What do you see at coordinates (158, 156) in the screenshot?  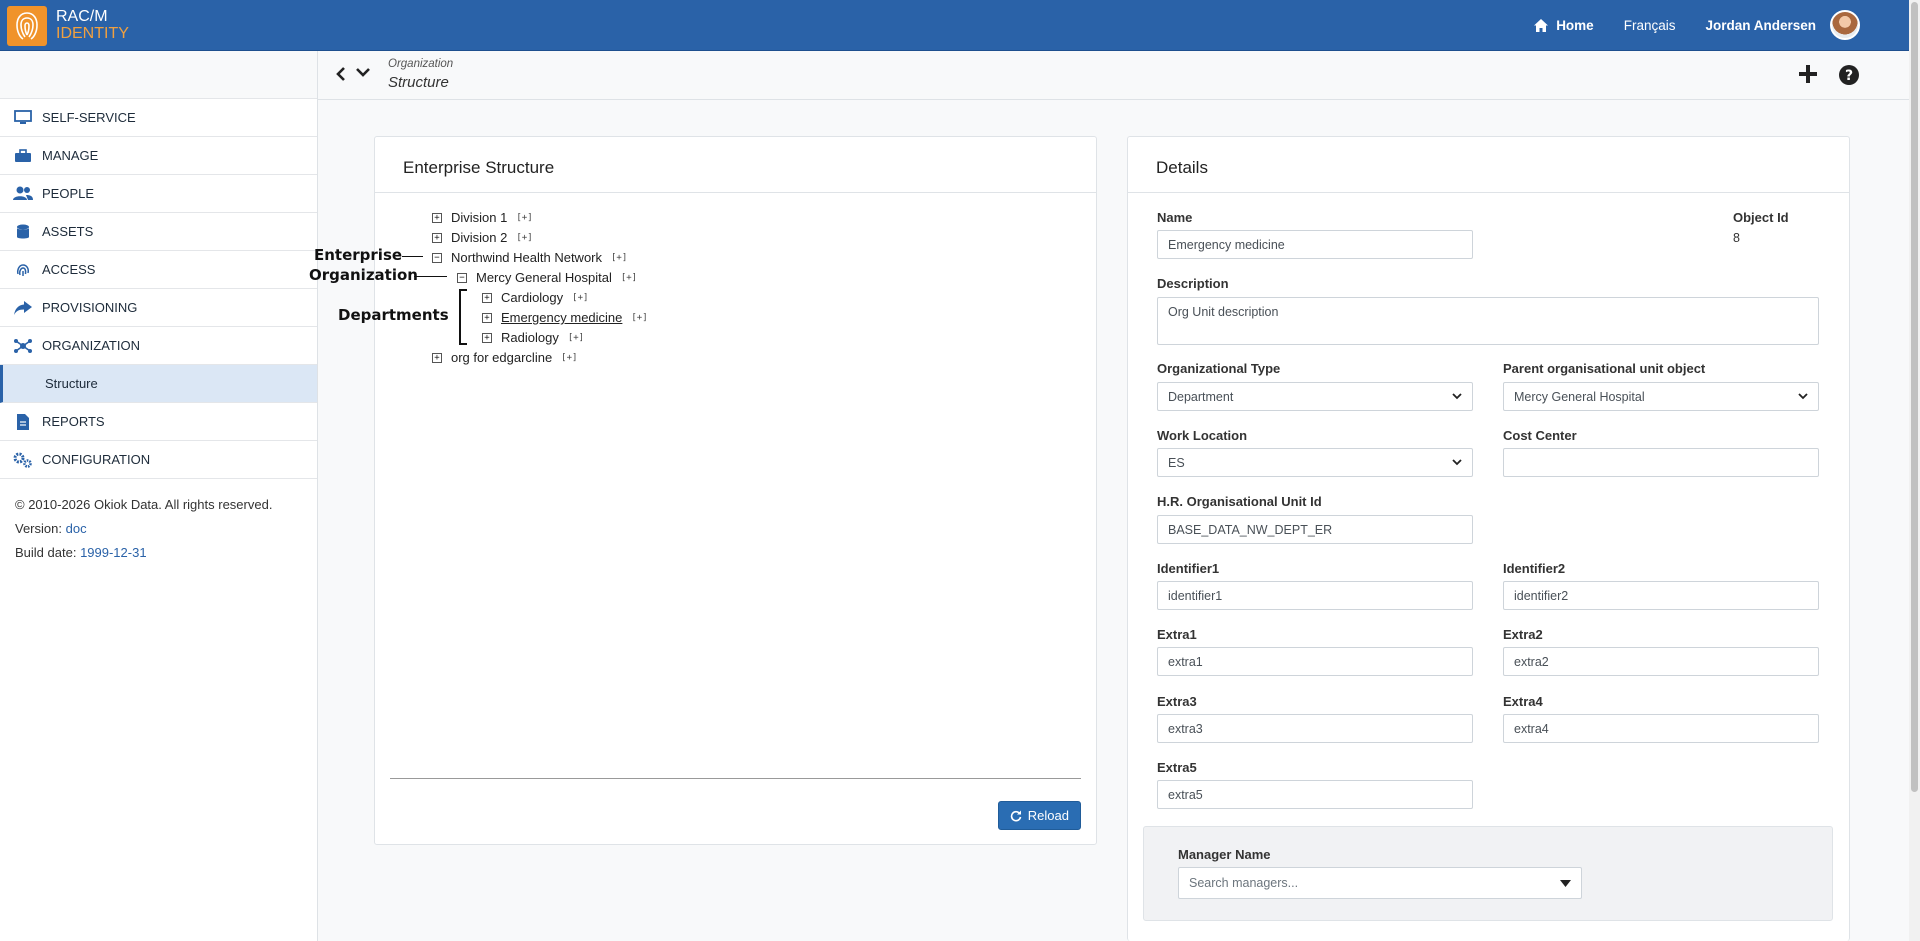 I see `sidebar-item-manage: MANAGE` at bounding box center [158, 156].